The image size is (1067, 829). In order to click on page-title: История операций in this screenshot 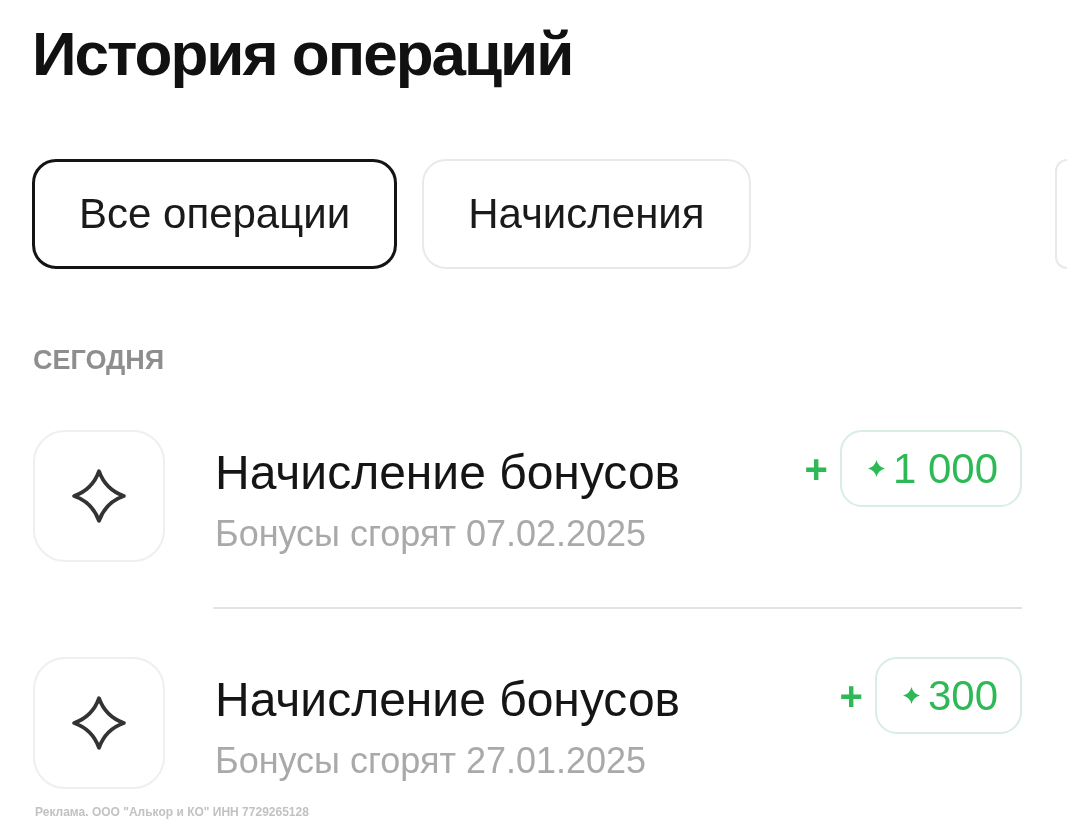, I will do `click(302, 54)`.